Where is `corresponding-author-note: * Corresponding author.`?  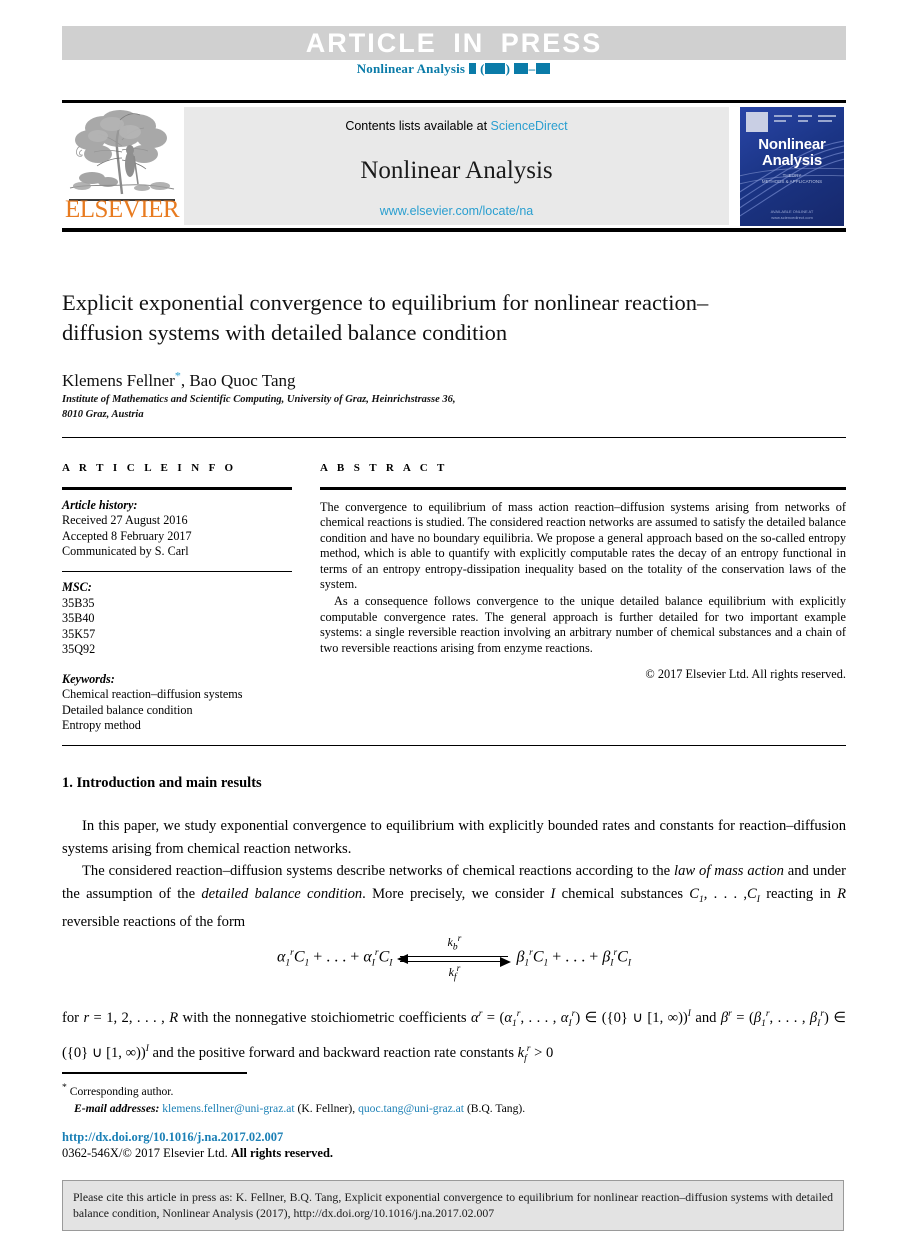 corresponding-author-note: * Corresponding author. is located at coordinates (454, 1089).